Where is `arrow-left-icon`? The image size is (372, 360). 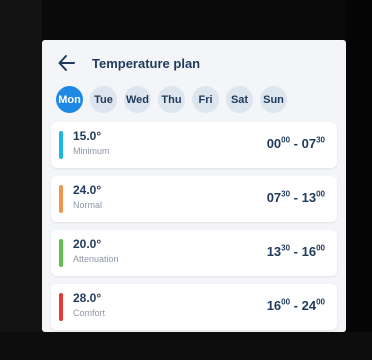 arrow-left-icon is located at coordinates (67, 63).